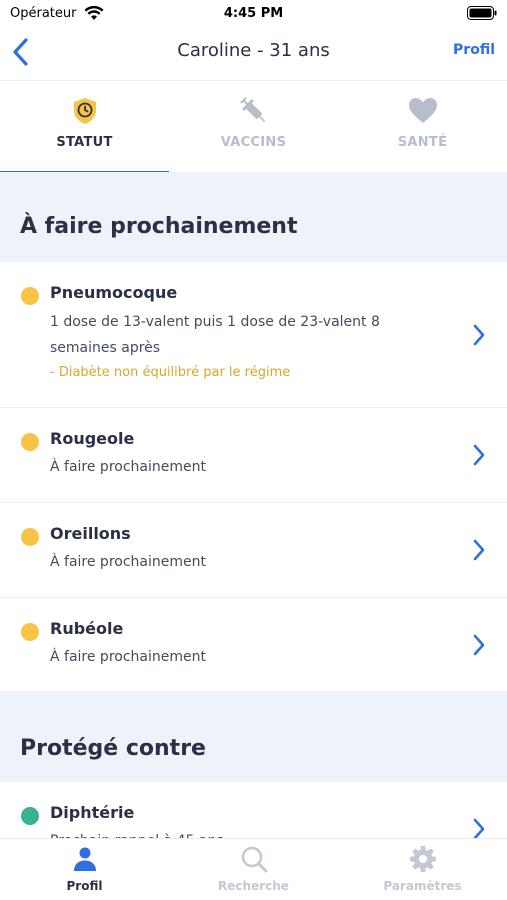 The height and width of the screenshot is (900, 507). I want to click on vaccine-name: Rubéole, so click(87, 628).